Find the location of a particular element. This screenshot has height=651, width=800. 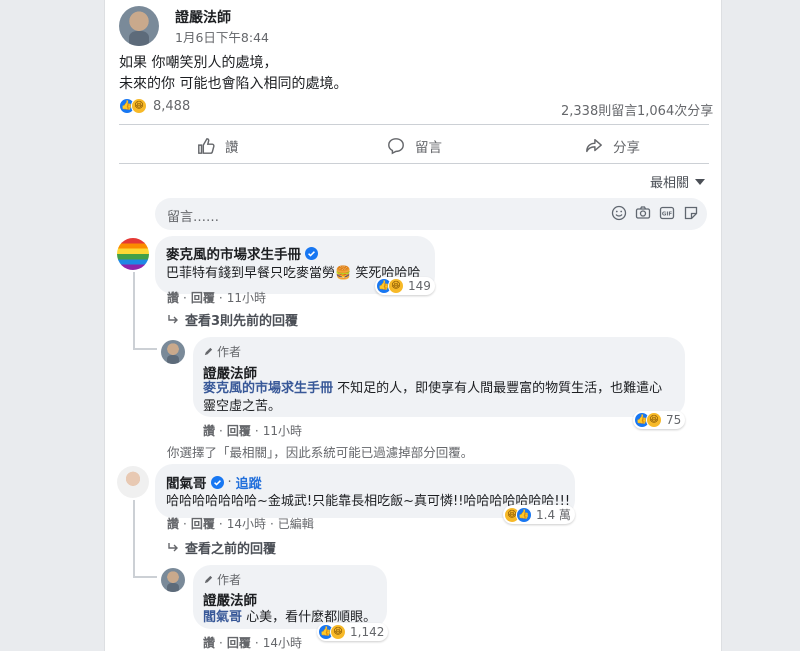

reply-actions: 讚 · 回覆 · 11小時 is located at coordinates (252, 431).